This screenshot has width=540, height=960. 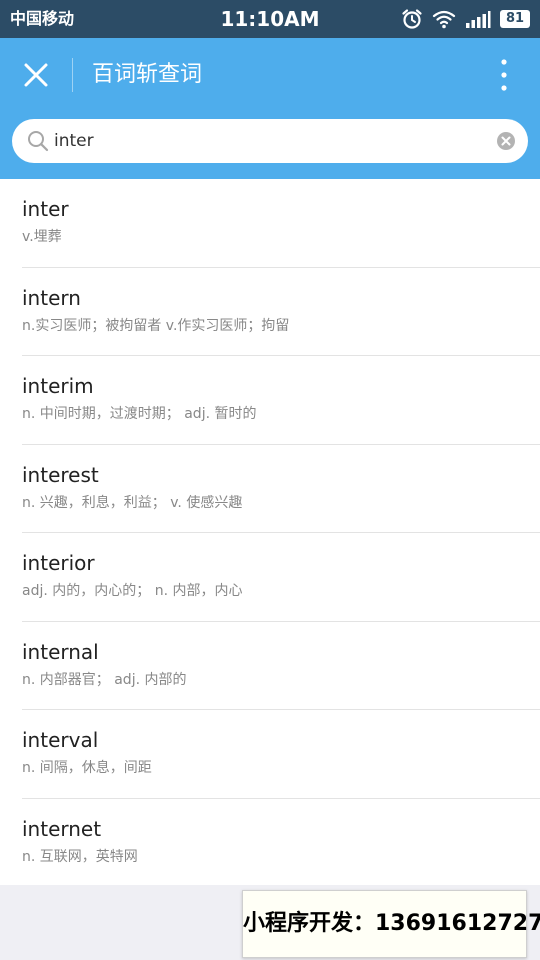 I want to click on nav-divider, so click(x=72, y=75).